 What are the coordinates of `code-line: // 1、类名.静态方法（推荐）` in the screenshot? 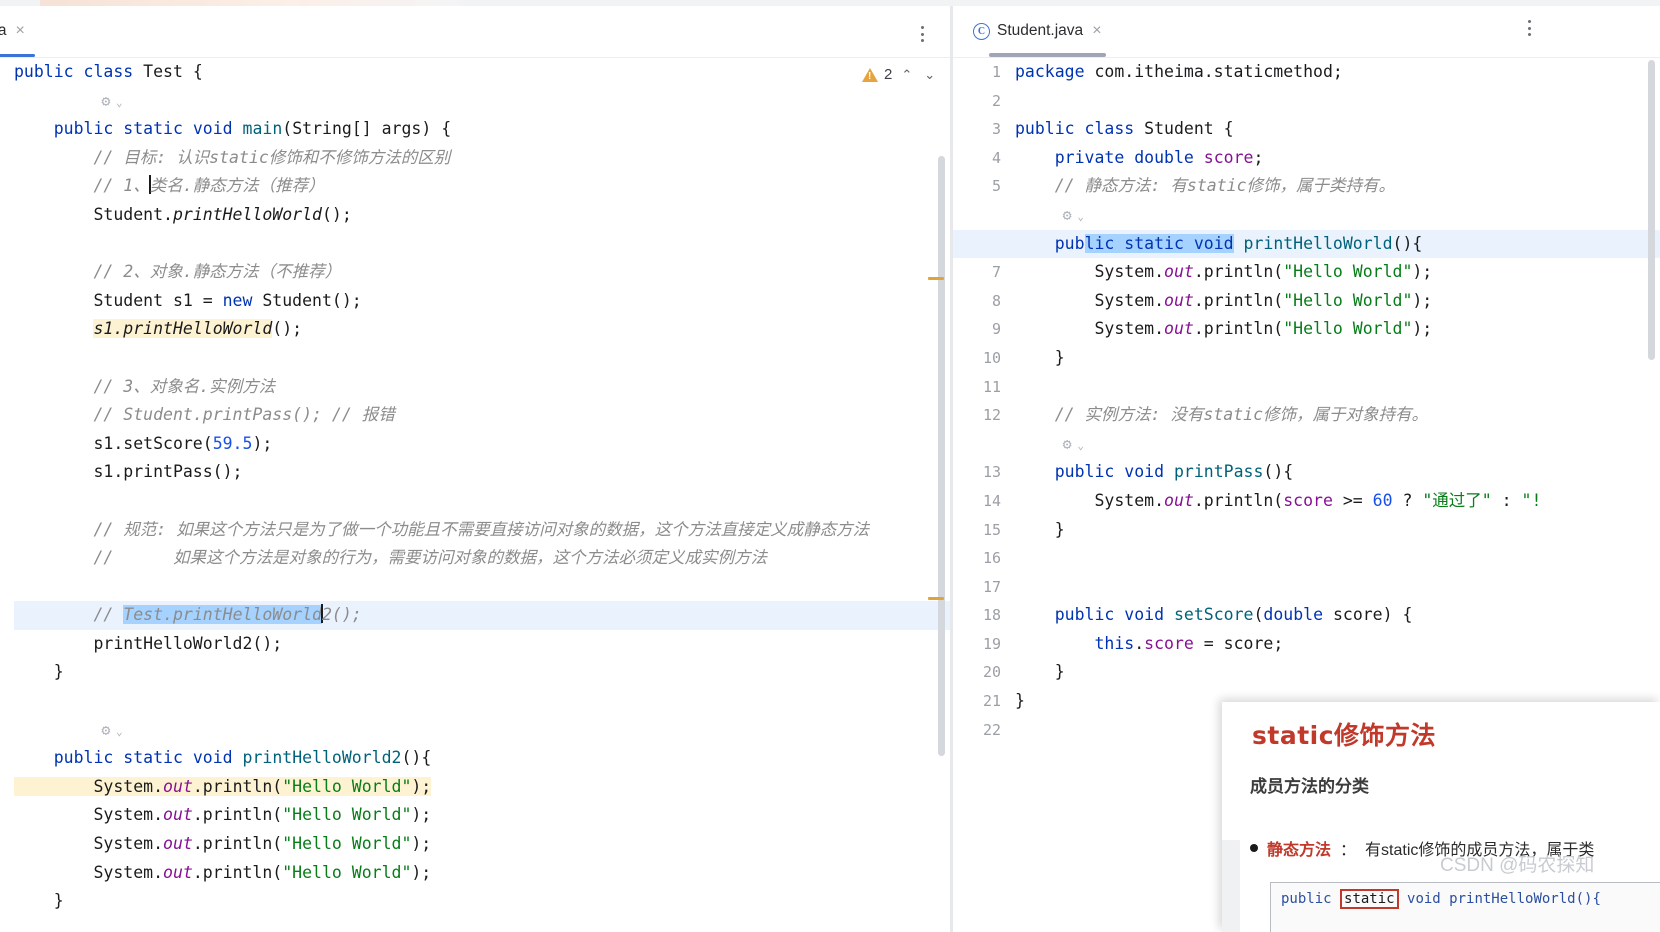 It's located at (482, 186).